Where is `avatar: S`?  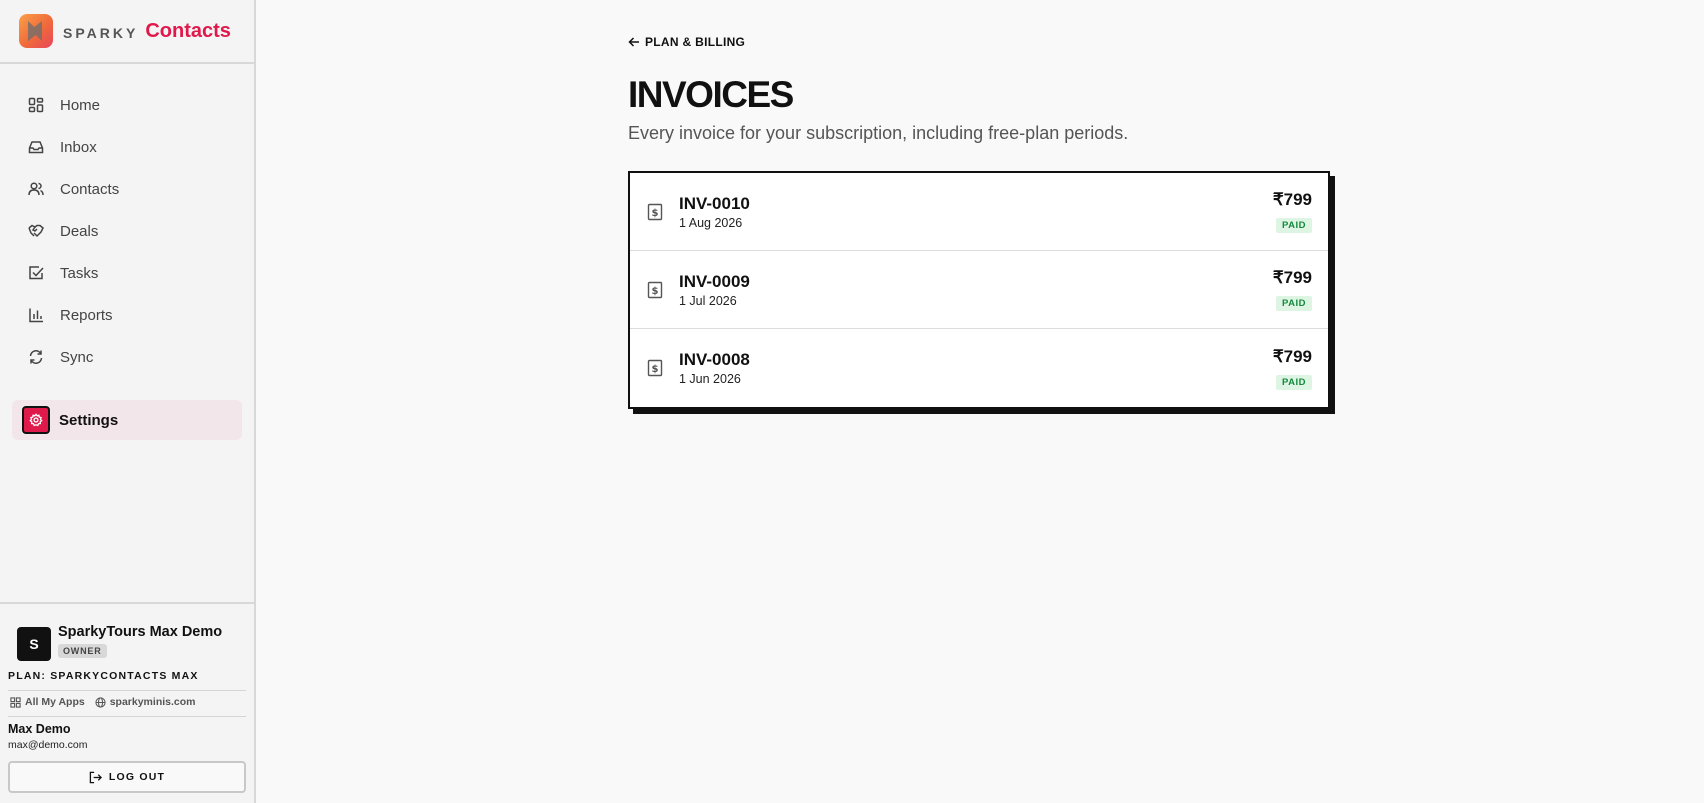 avatar: S is located at coordinates (34, 644).